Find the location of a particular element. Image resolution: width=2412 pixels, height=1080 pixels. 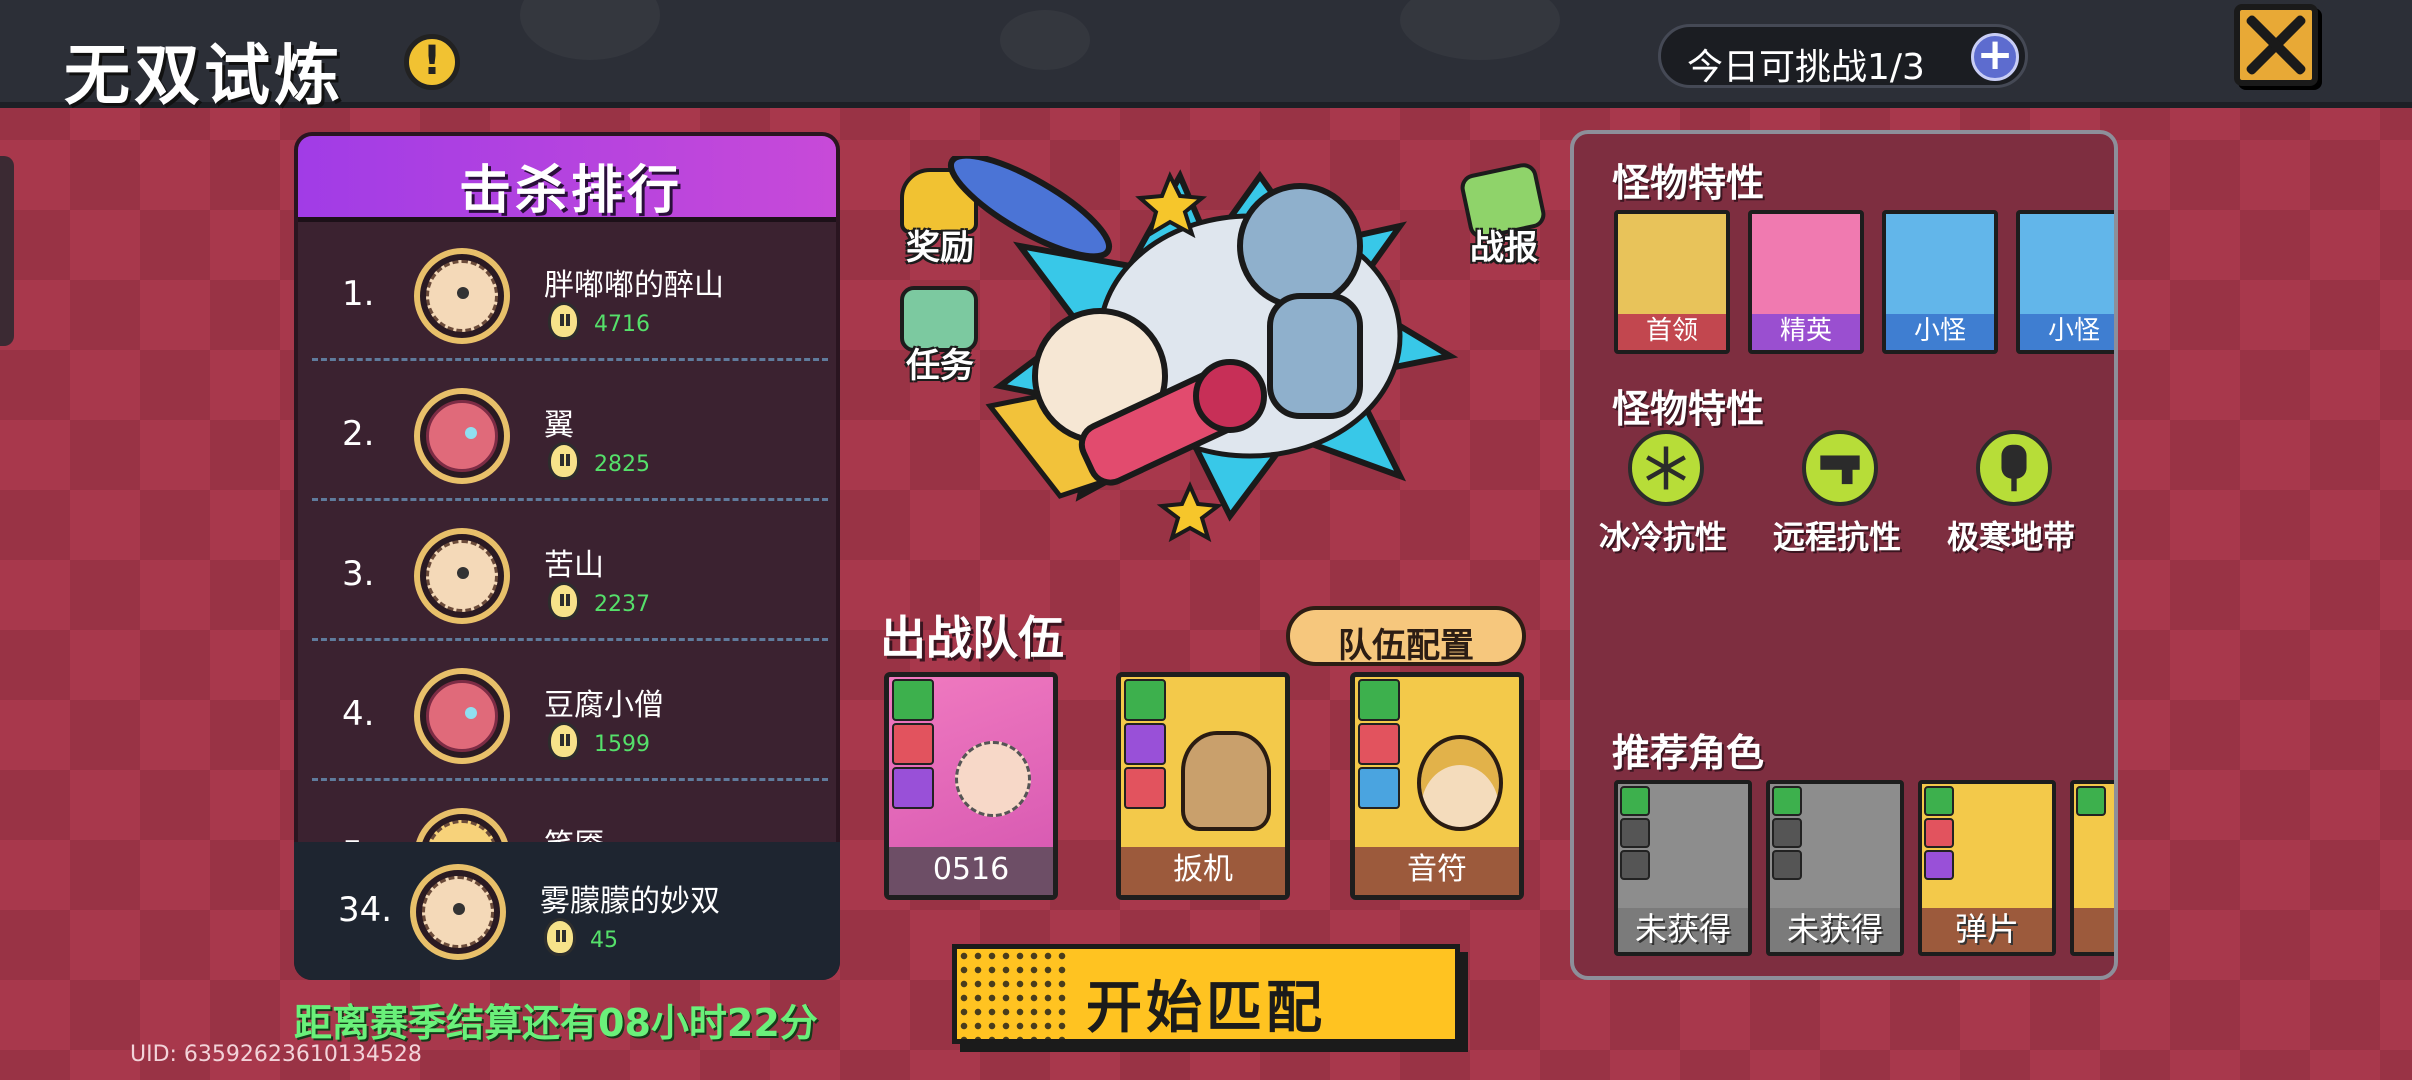

battle-report-button: 战报 is located at coordinates (1504, 214).